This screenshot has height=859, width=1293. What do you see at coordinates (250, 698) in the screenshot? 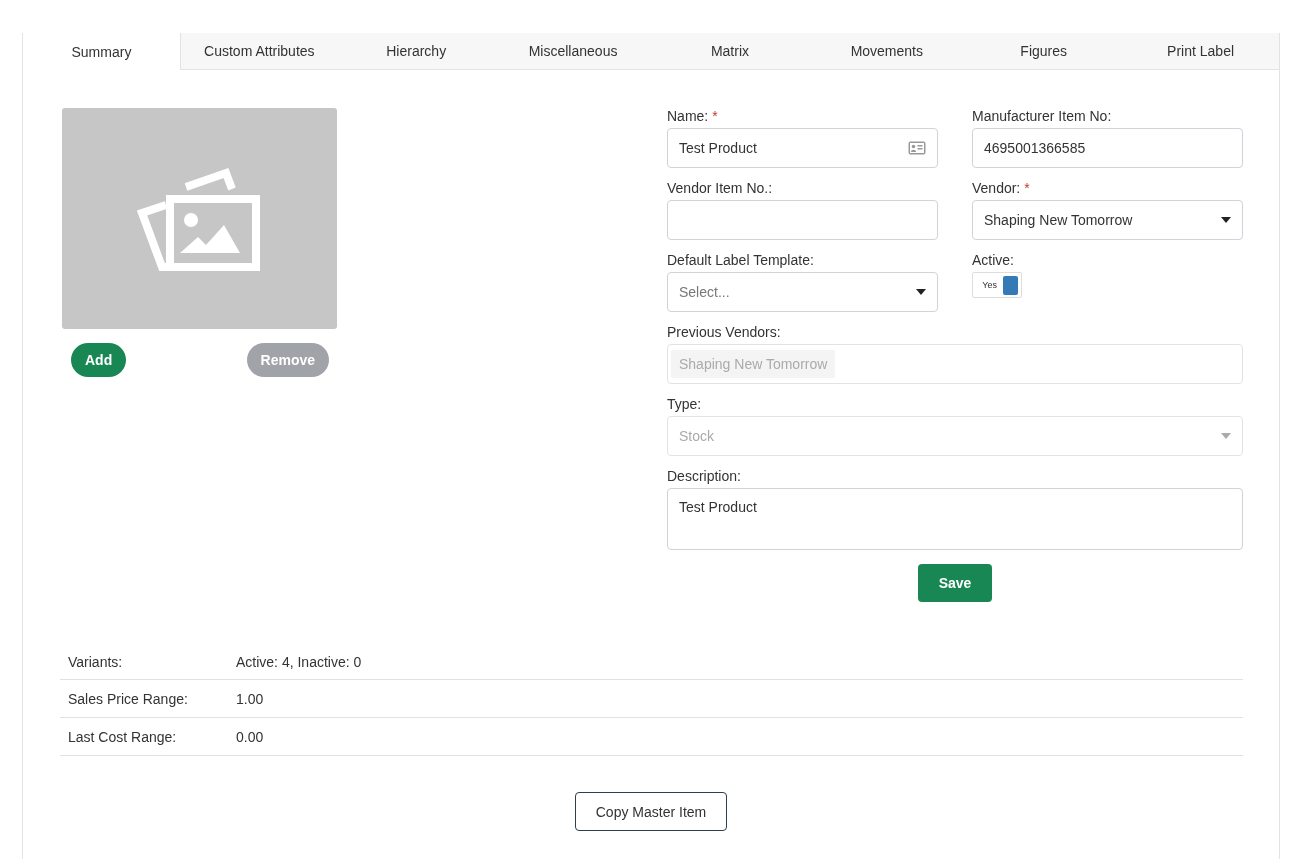
I see `summary-value: 1.00` at bounding box center [250, 698].